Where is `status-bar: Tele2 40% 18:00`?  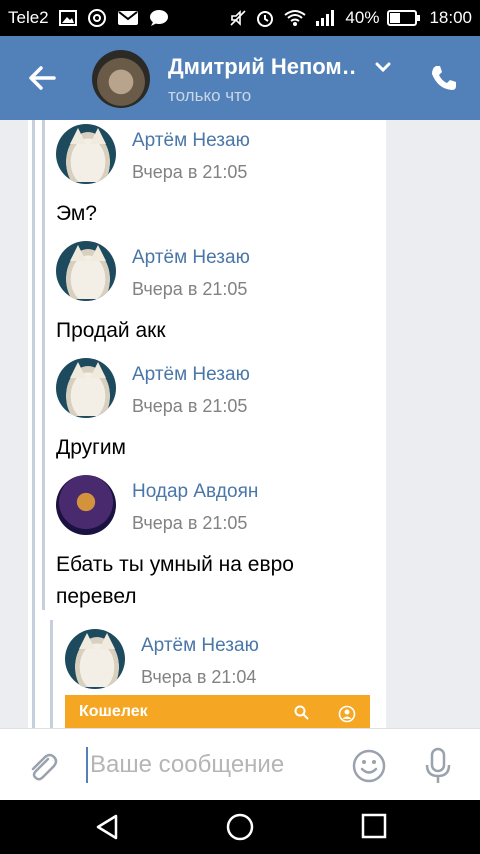
status-bar: Tele2 40% 18:00 is located at coordinates (240, 18).